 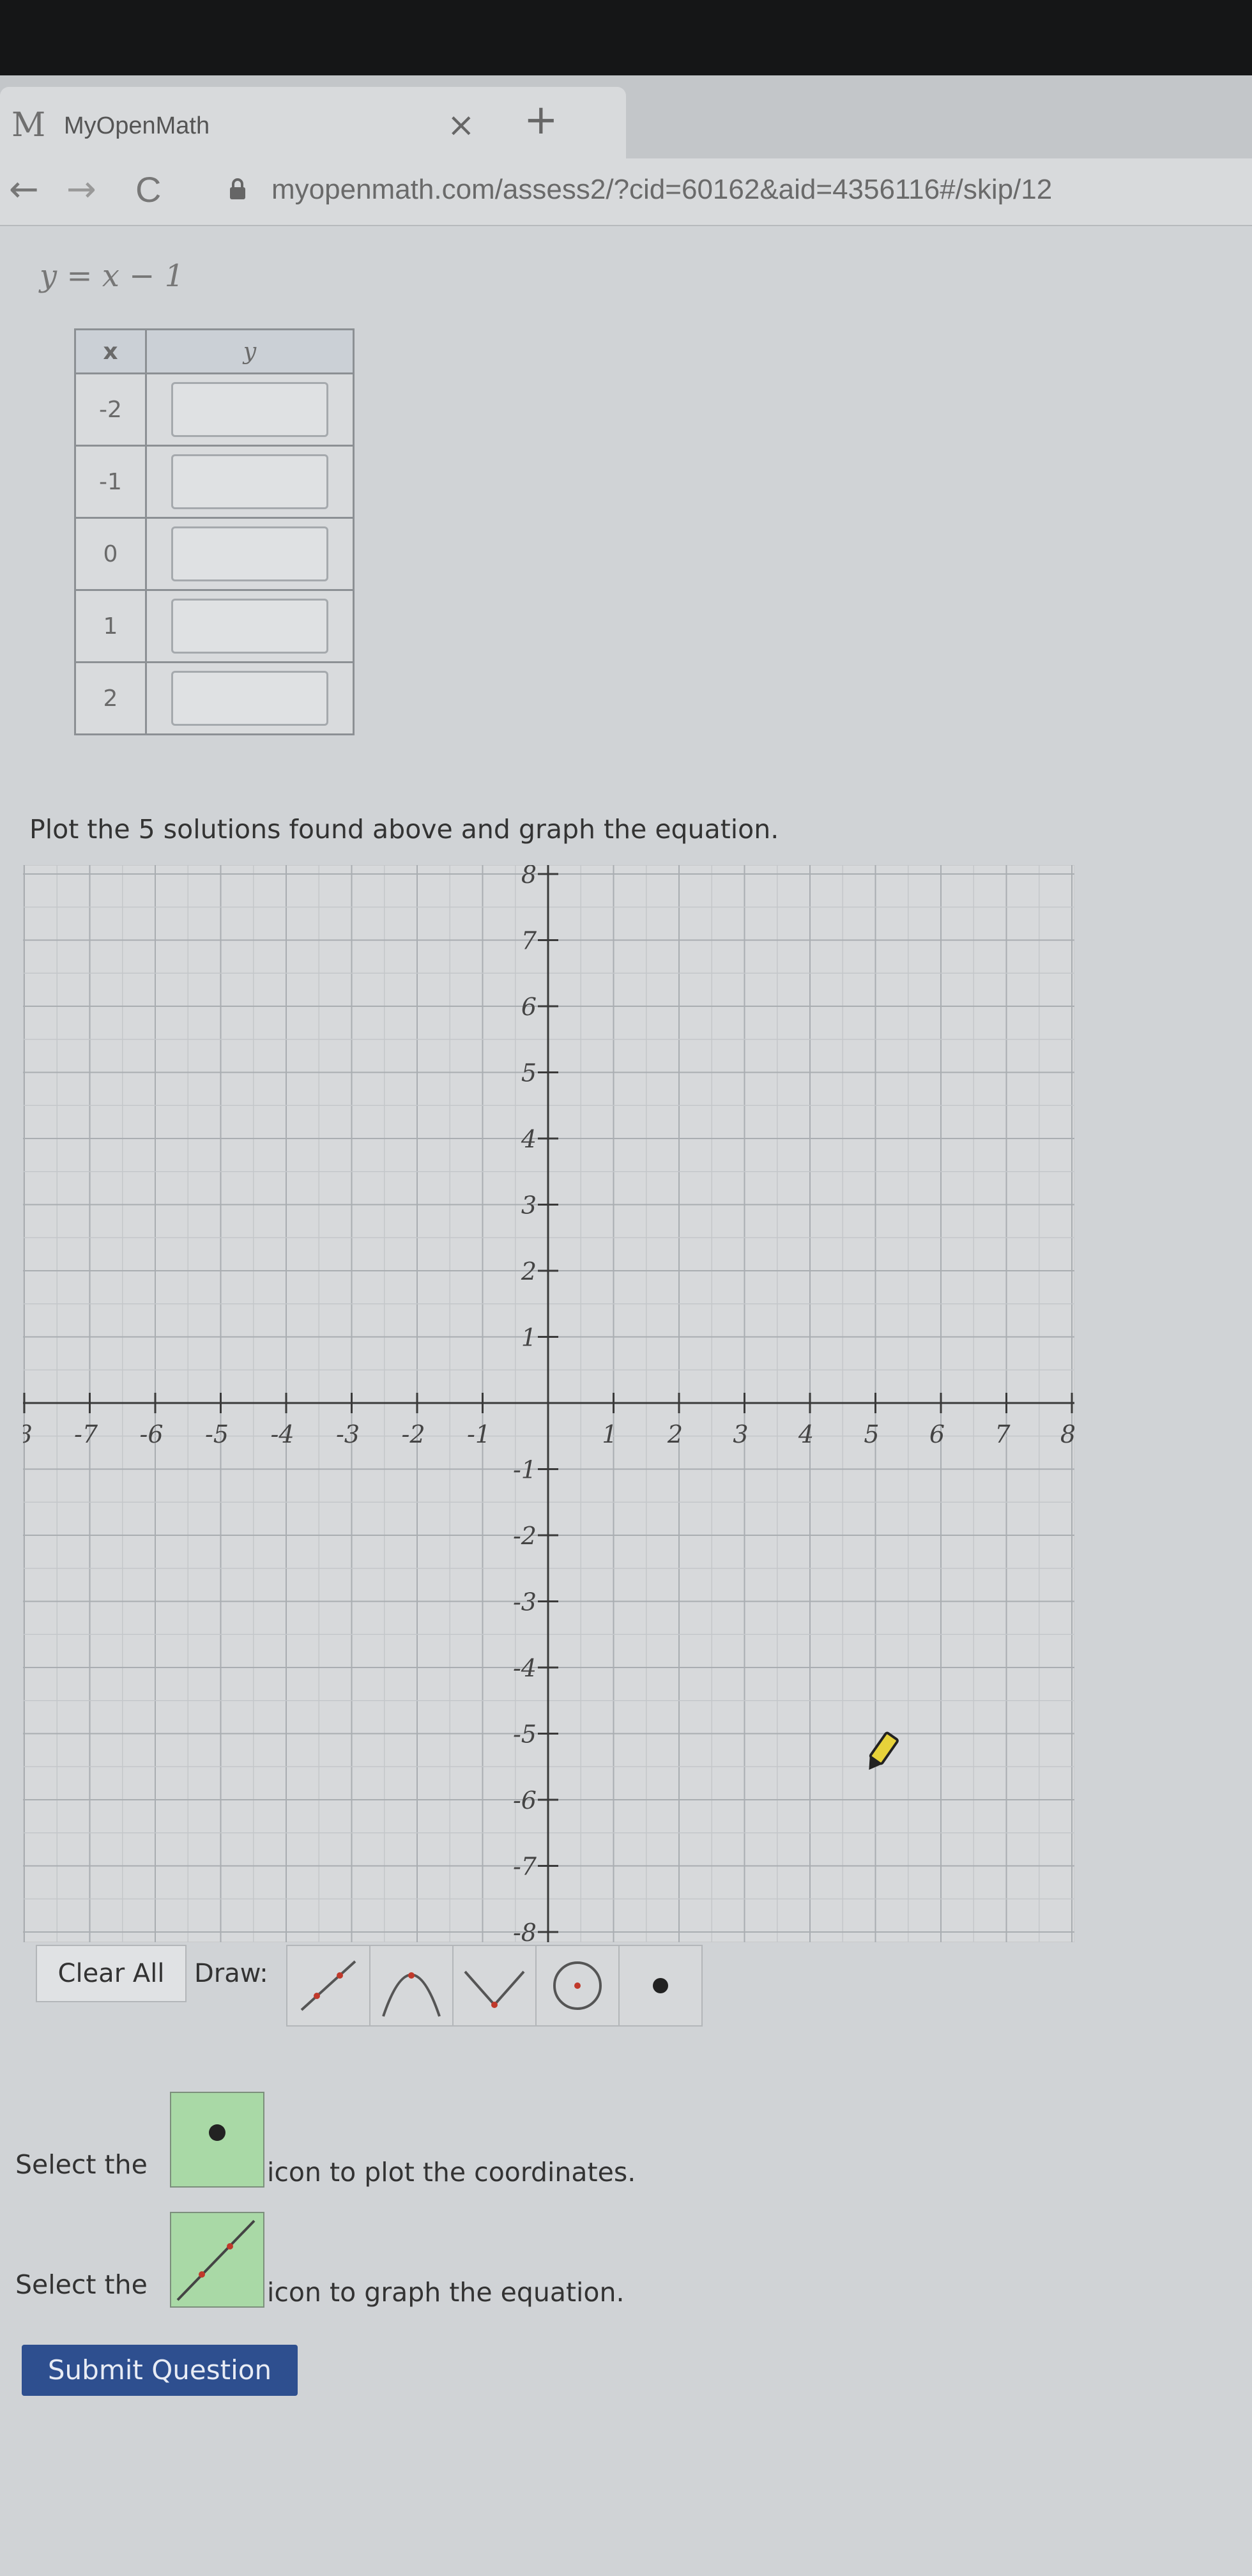 I want to click on x-tick-label: -7, so click(x=86, y=1434).